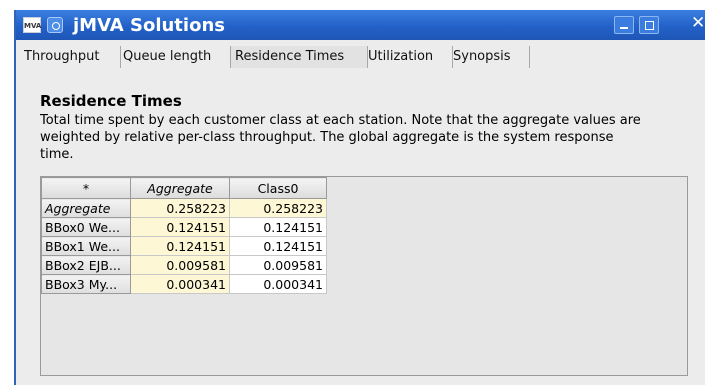 The width and height of the screenshot is (705, 385). What do you see at coordinates (180, 188) in the screenshot?
I see `column-header-aggregate: Aggregate` at bounding box center [180, 188].